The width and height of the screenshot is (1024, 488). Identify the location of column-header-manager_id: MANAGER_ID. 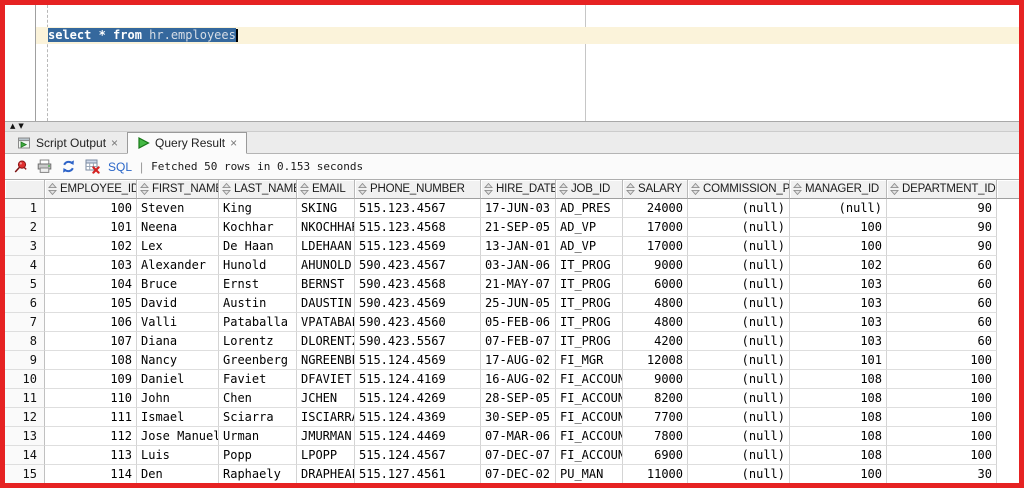
(838, 189).